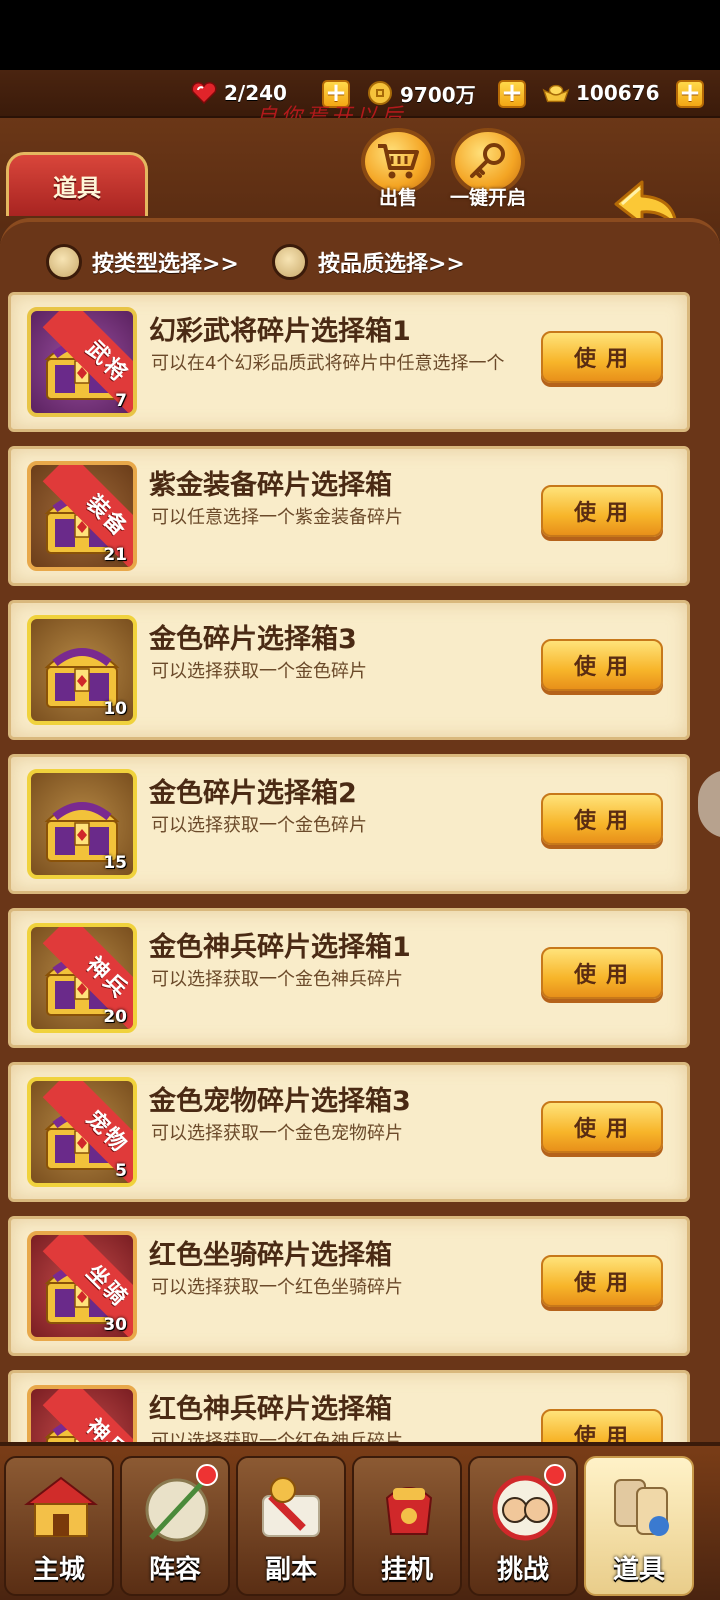  Describe the element at coordinates (391, 264) in the screenshot. I see `filter-by-quality-label: 按品质选择>>` at that location.